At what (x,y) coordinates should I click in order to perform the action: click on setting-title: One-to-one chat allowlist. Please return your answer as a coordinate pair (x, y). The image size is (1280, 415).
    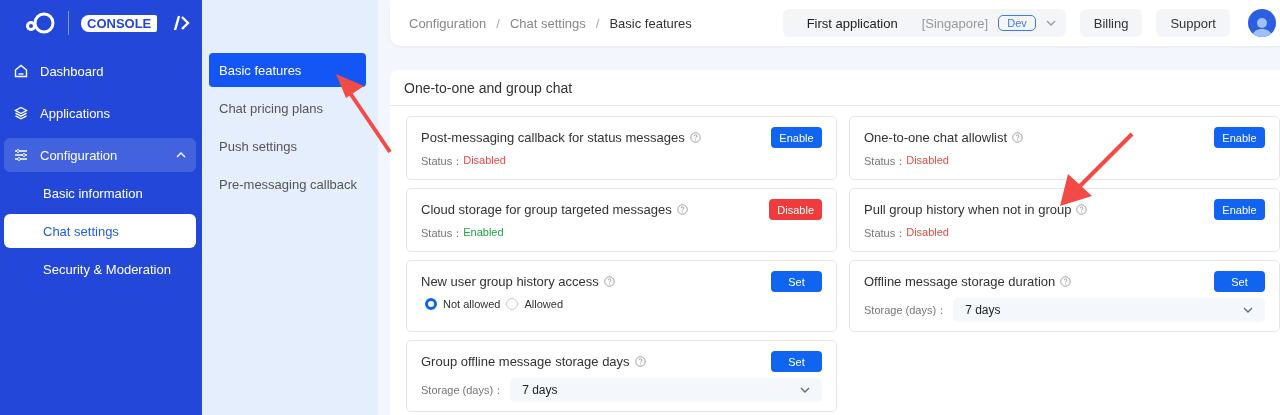
    Looking at the image, I should click on (936, 137).